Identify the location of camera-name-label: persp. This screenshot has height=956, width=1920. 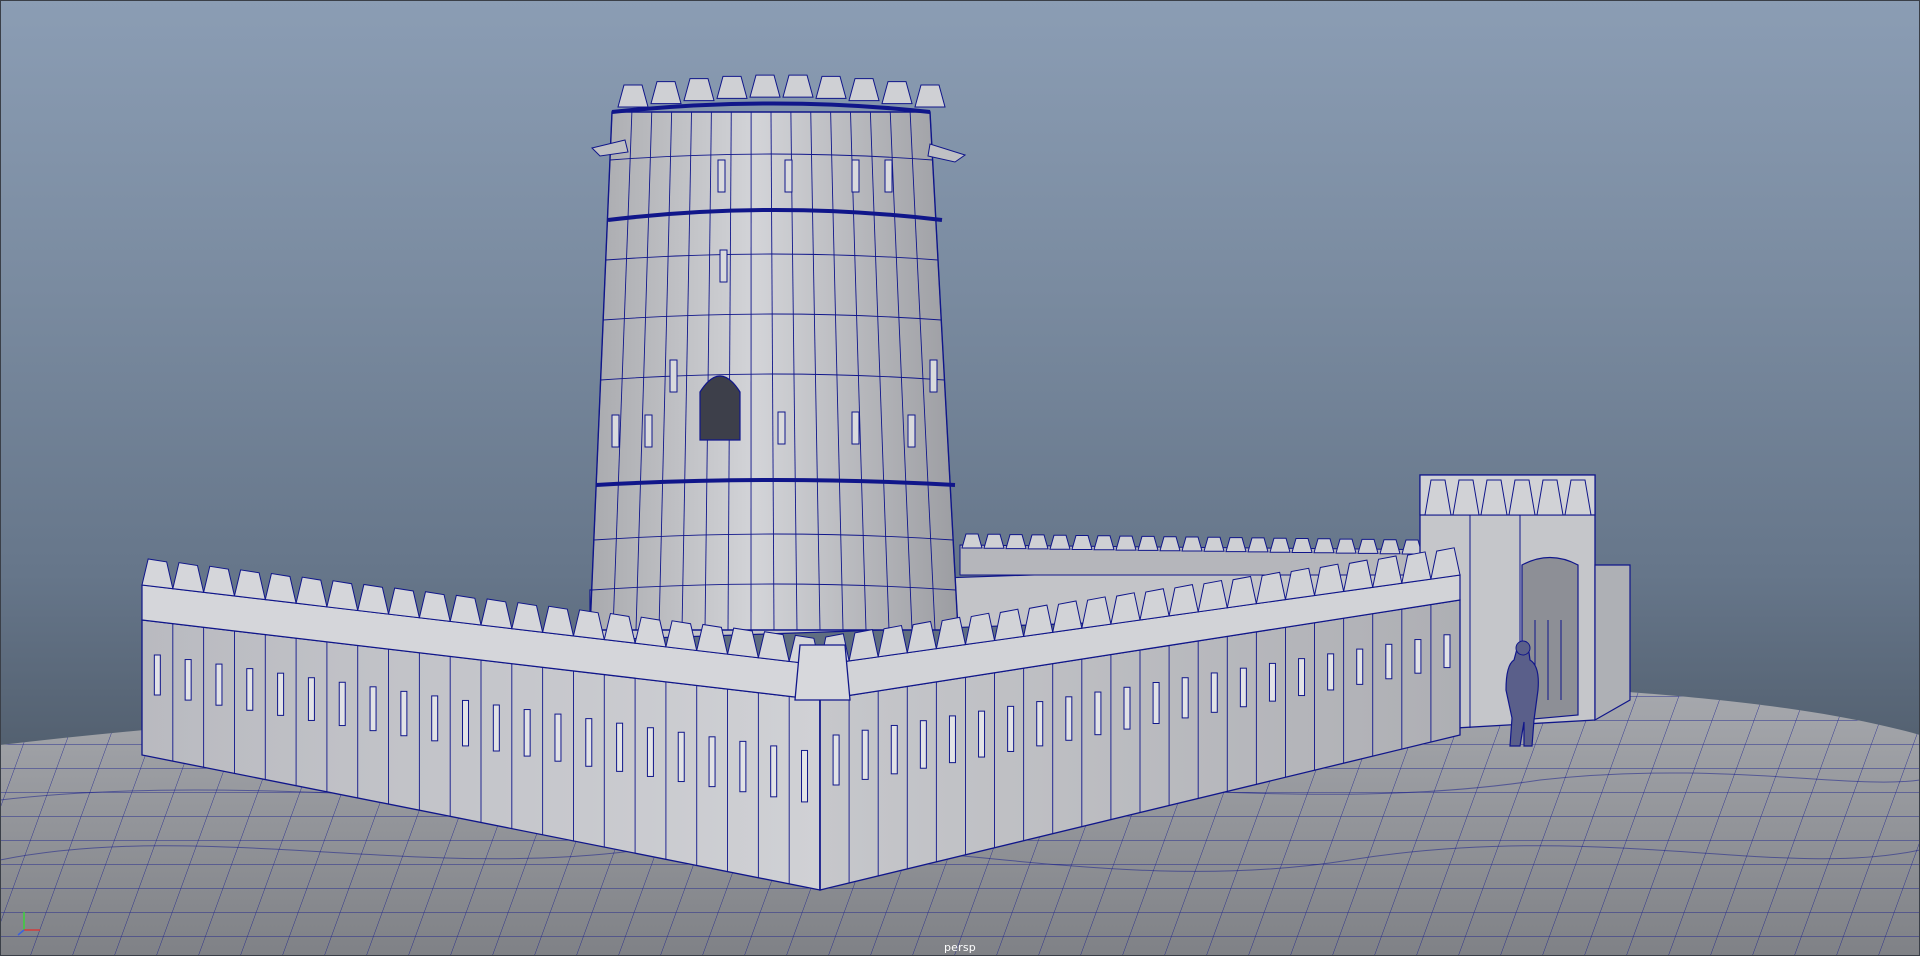
(960, 947).